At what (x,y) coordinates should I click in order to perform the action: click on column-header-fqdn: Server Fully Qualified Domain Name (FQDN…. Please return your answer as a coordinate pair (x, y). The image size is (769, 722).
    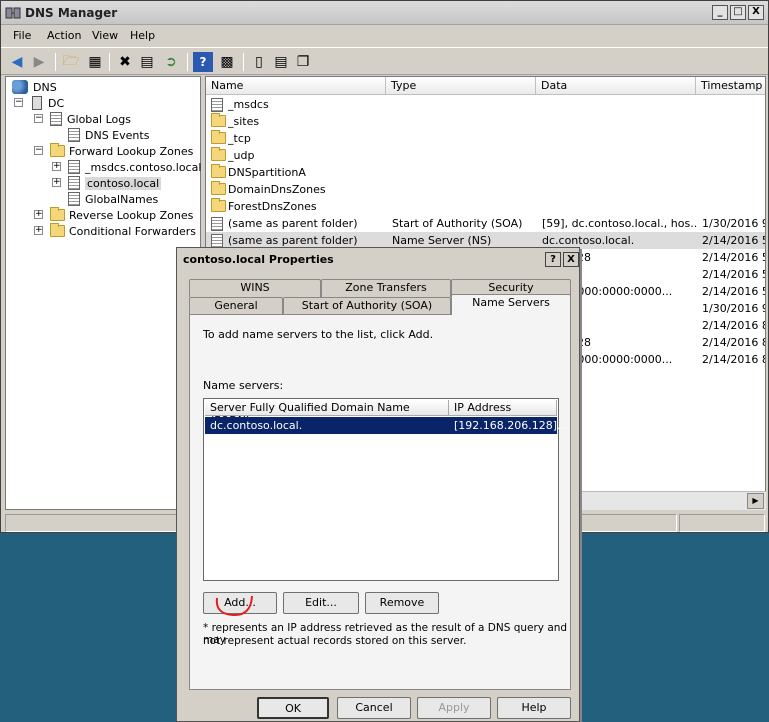
    Looking at the image, I should click on (327, 413).